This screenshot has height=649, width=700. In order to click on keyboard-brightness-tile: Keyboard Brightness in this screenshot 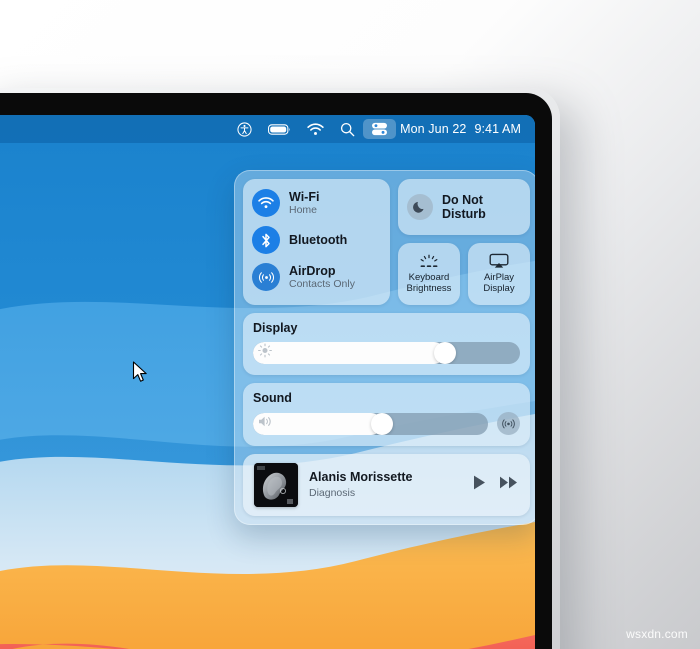, I will do `click(429, 274)`.